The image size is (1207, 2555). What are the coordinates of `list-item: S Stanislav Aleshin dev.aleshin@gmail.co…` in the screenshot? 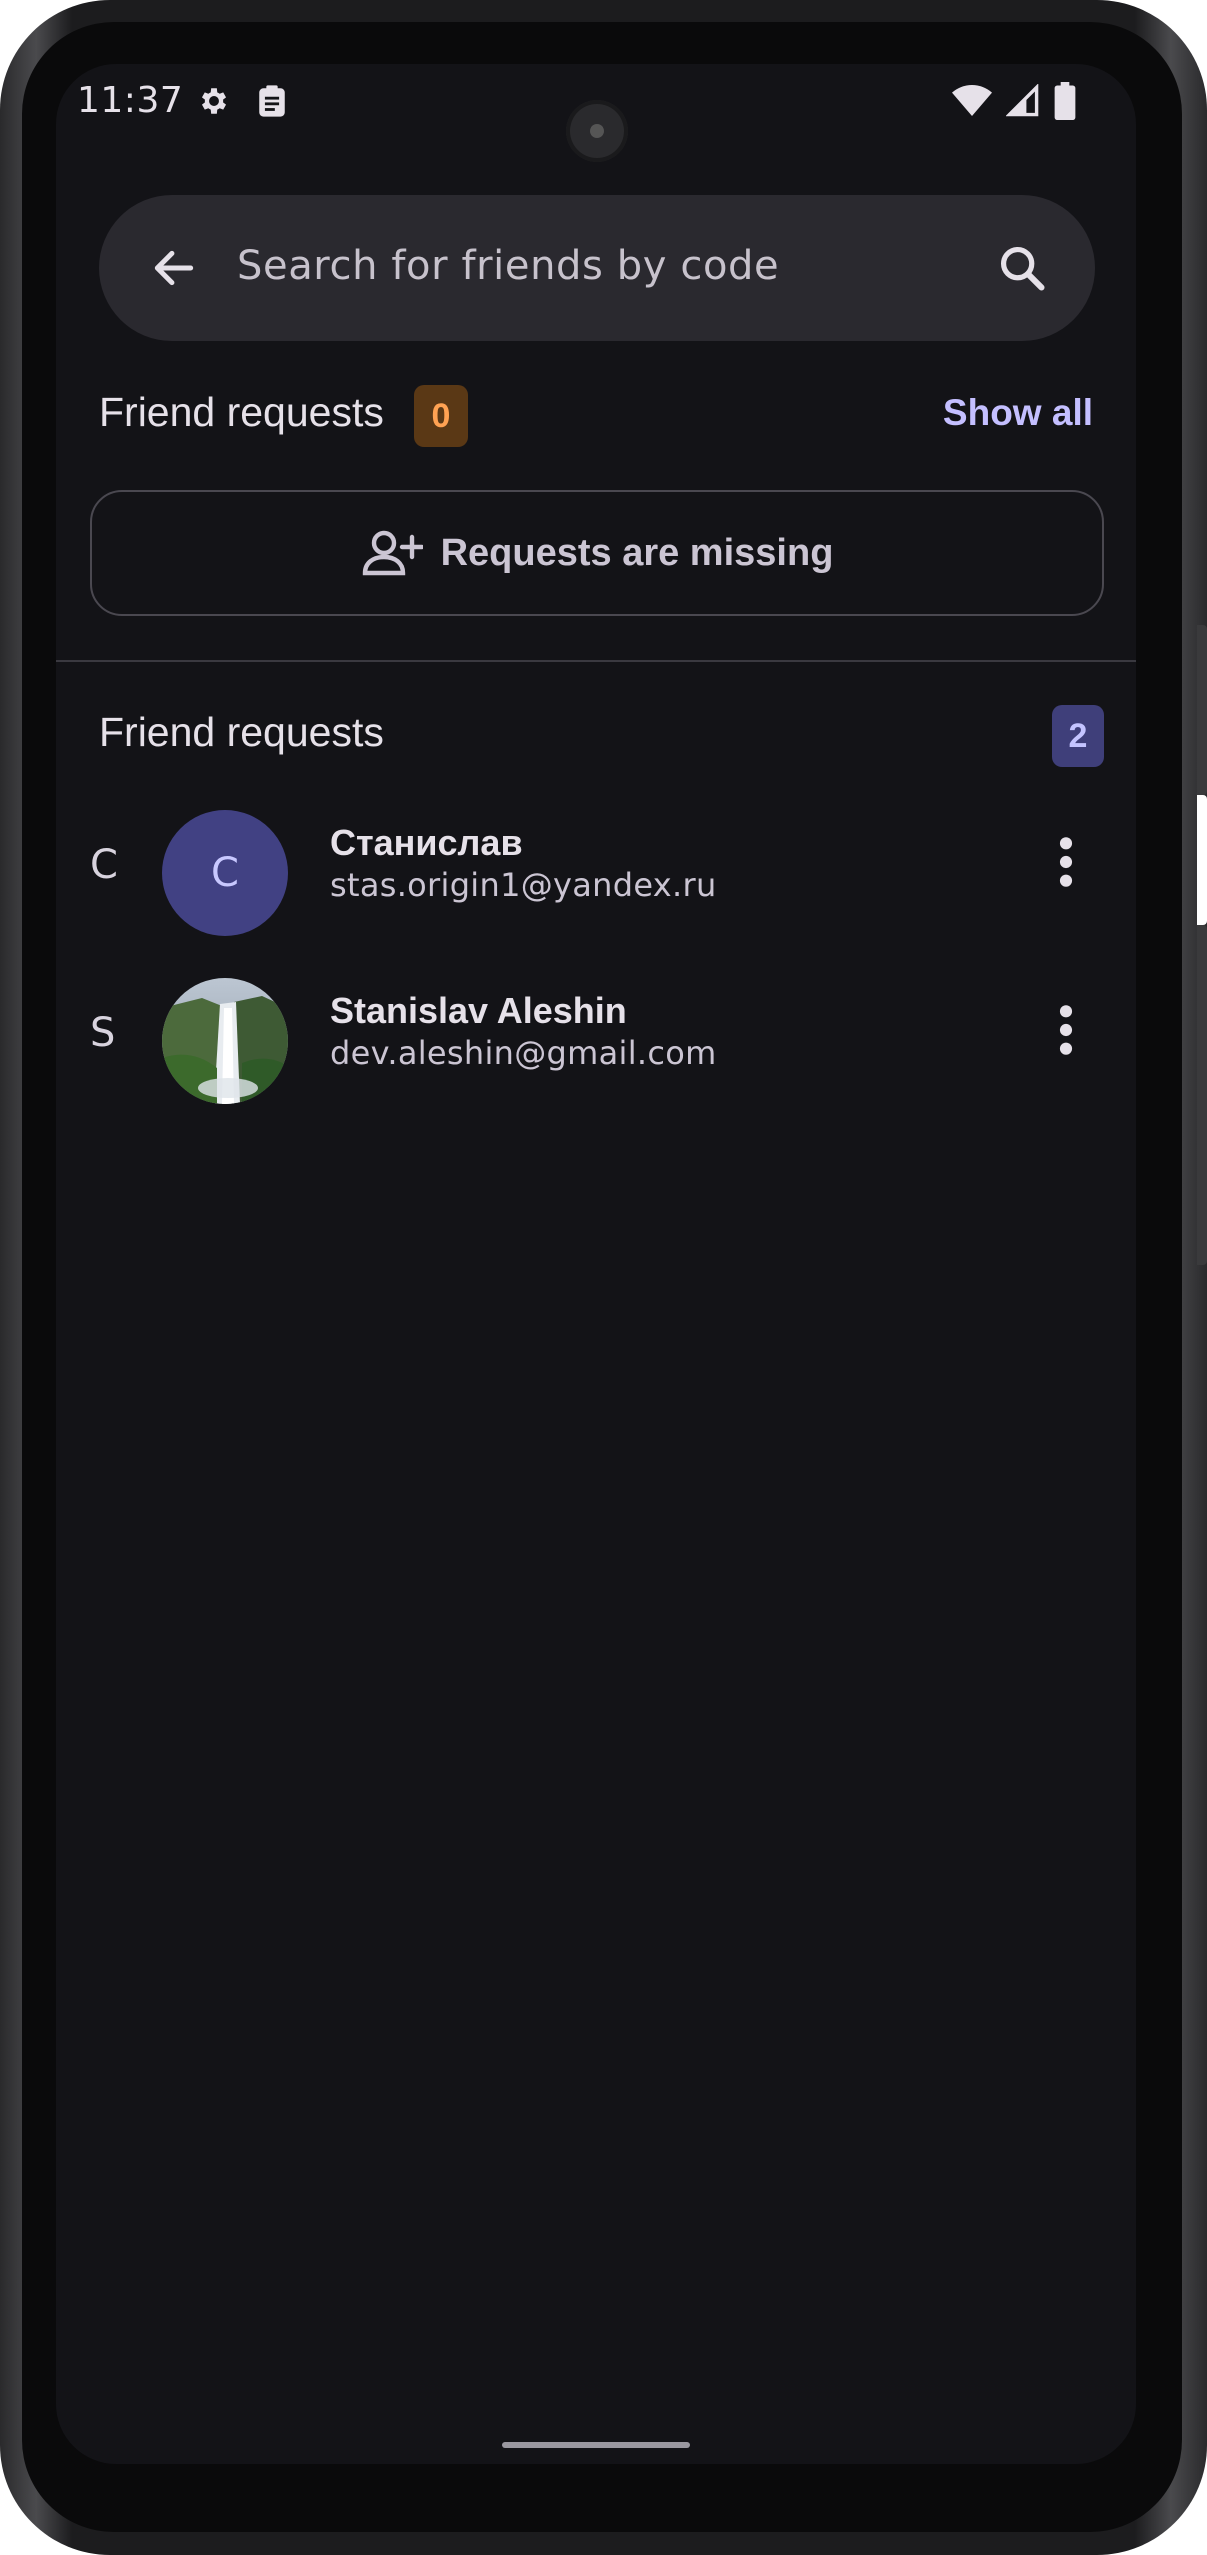 It's located at (596, 1042).